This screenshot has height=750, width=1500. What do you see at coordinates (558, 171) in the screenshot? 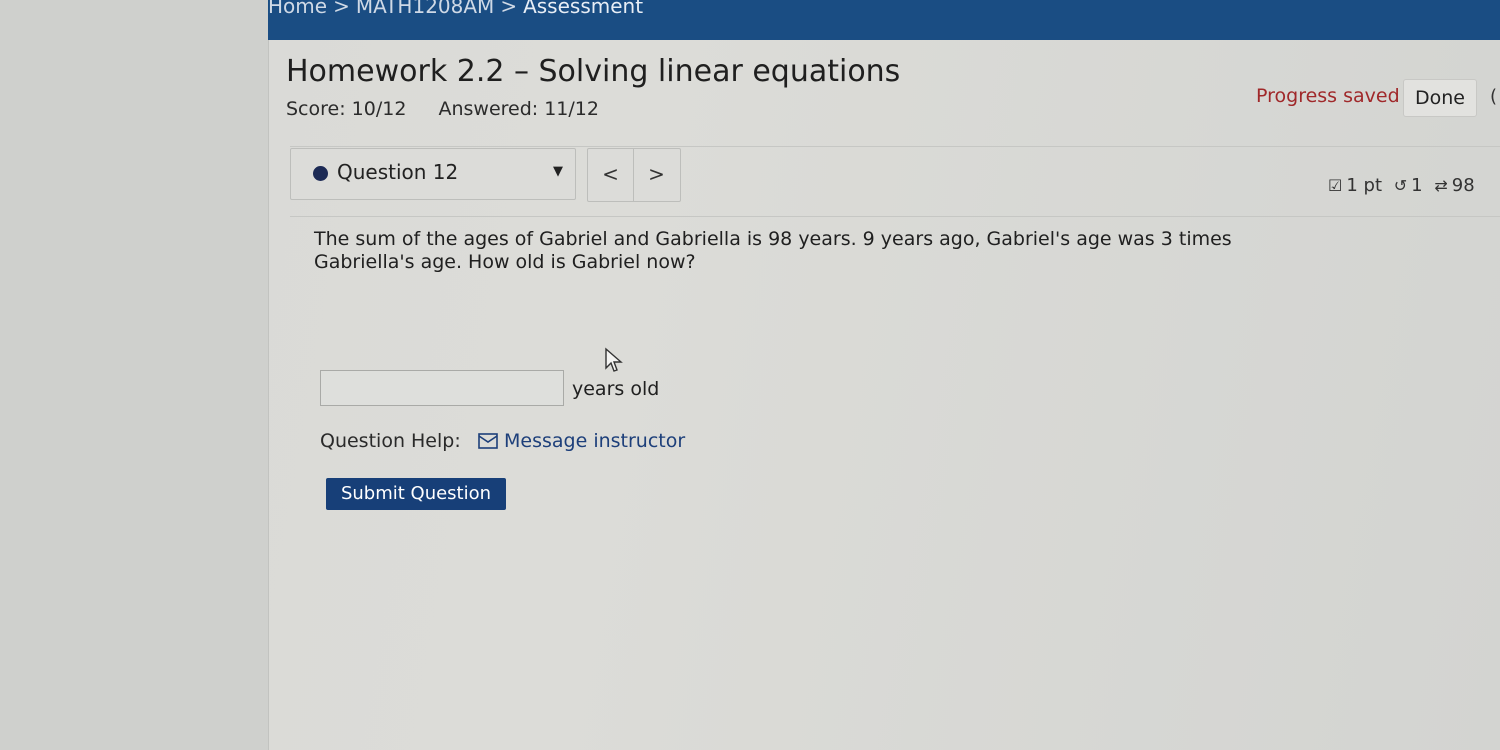
I see `caret-down-icon: ▼` at bounding box center [558, 171].